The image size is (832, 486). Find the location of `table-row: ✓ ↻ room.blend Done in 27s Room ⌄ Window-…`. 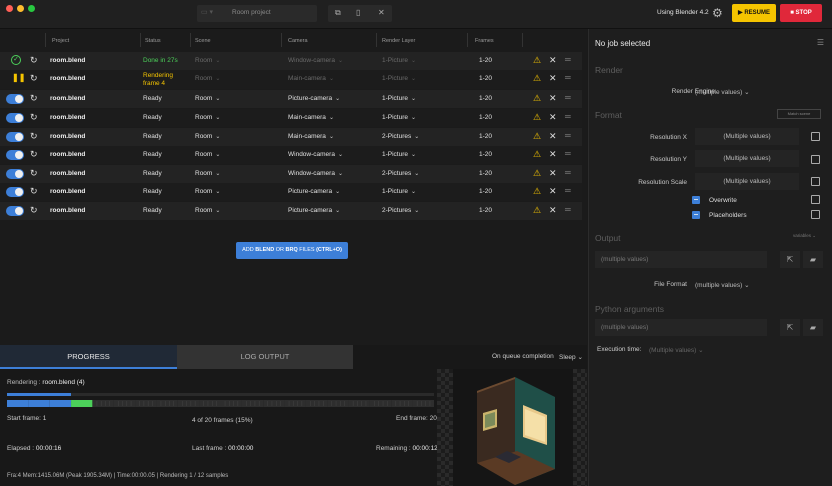

table-row: ✓ ↻ room.blend Done in 27s Room ⌄ Window-… is located at coordinates (291, 61).